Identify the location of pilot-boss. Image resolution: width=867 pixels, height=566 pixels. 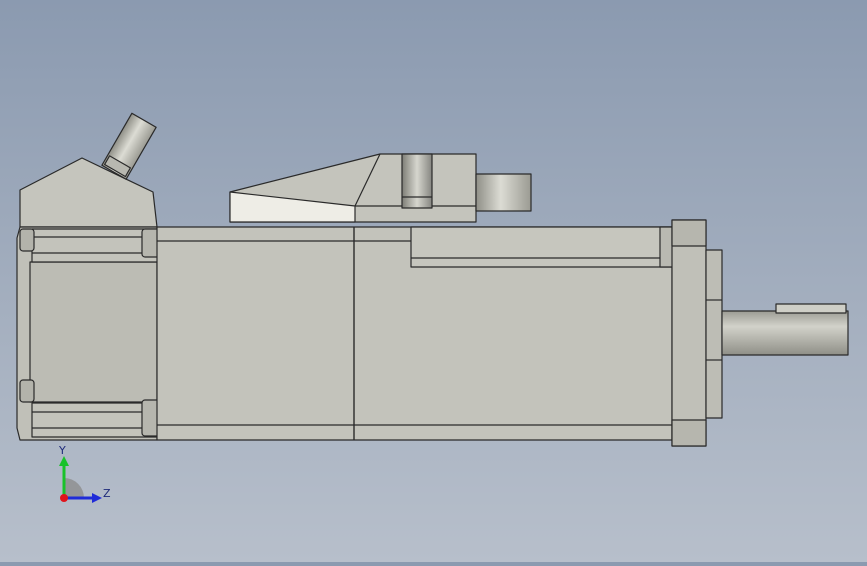
(714, 334).